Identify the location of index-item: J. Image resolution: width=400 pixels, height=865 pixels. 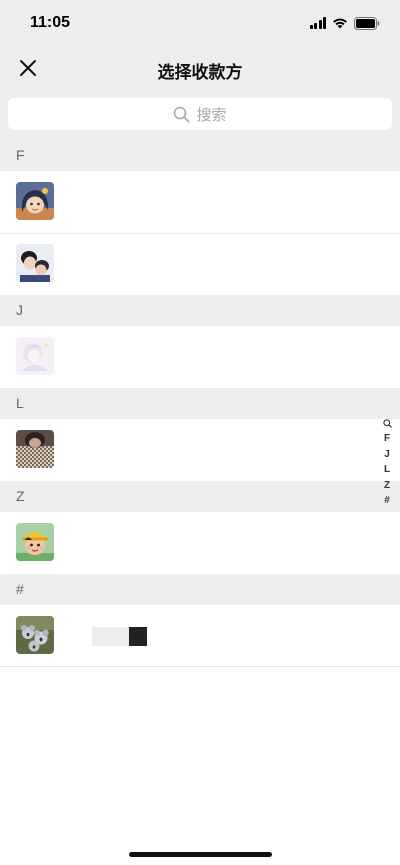
(387, 455).